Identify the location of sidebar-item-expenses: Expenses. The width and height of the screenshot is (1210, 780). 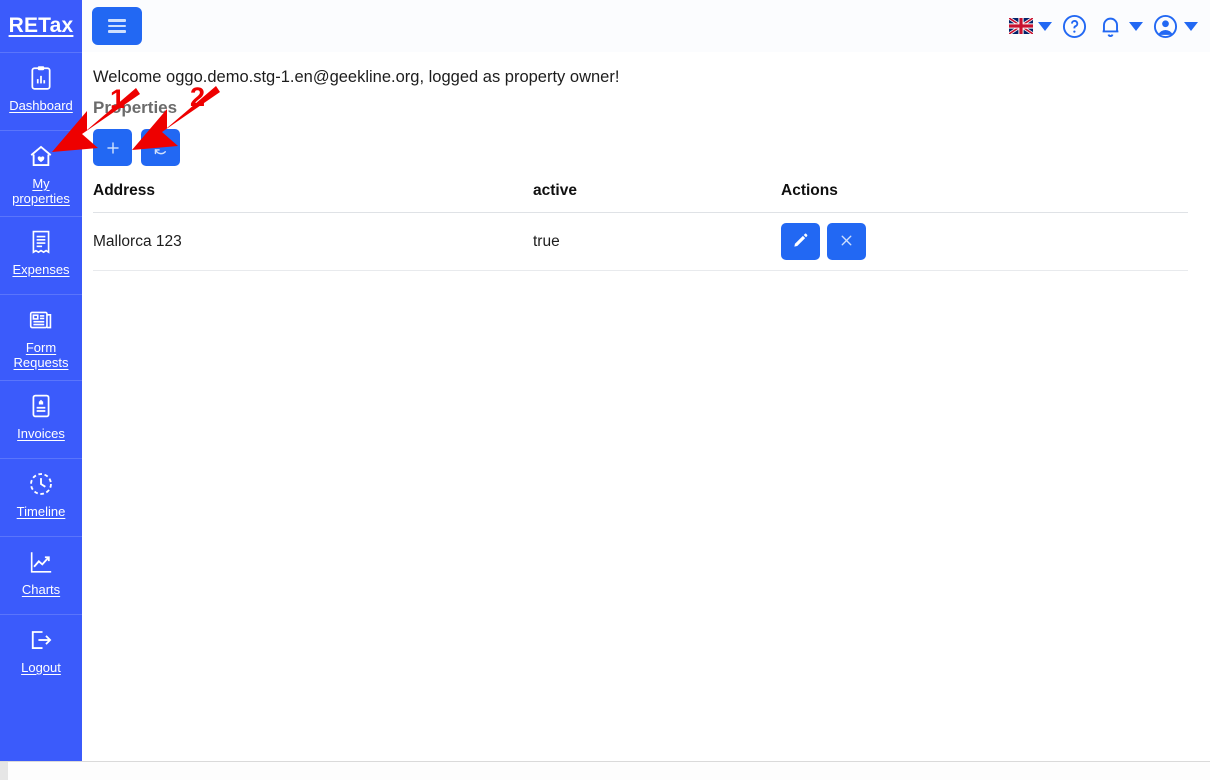
(41, 255).